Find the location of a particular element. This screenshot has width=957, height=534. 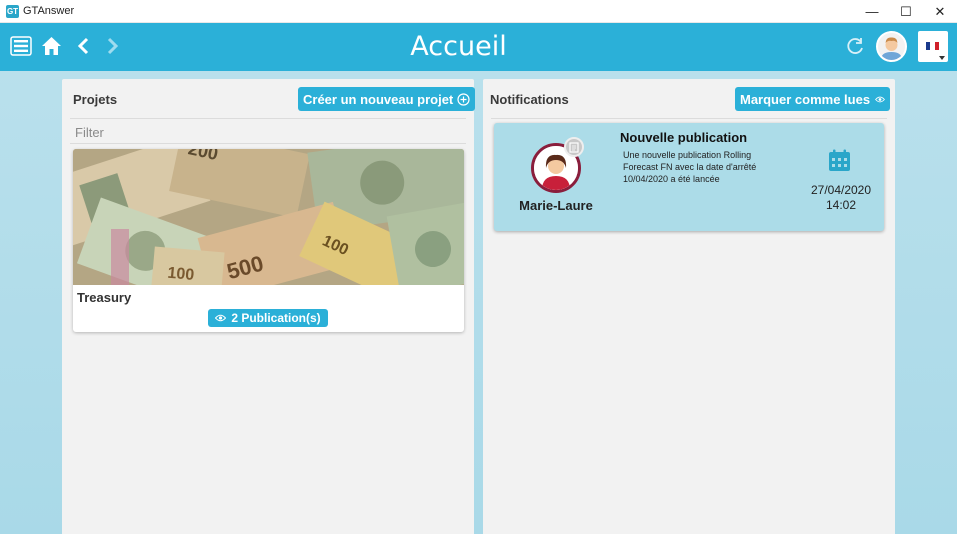

filter-input: Filter is located at coordinates (89, 132).